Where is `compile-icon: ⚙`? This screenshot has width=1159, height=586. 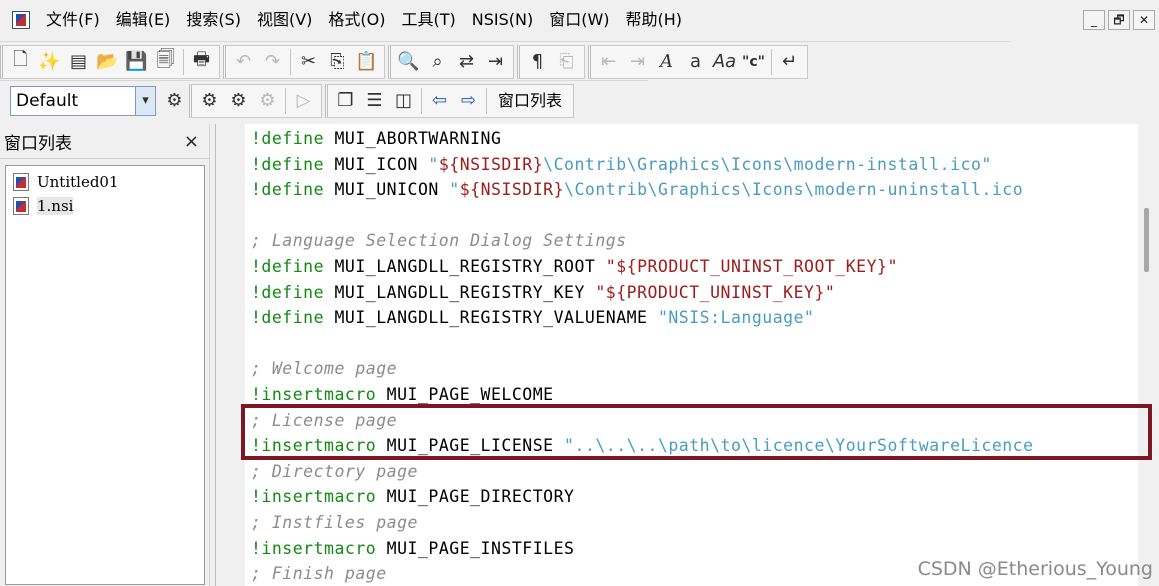
compile-icon: ⚙ is located at coordinates (209, 101).